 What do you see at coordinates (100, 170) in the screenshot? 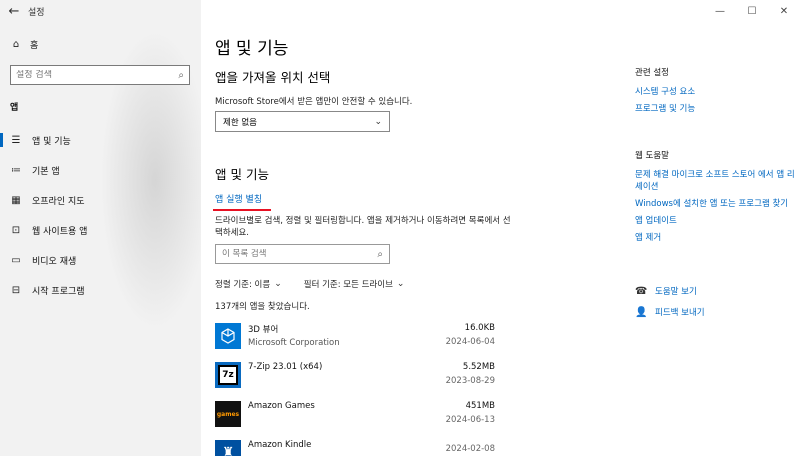
I see `sidebar-item-default-apps: ≔ 기본 앱` at bounding box center [100, 170].